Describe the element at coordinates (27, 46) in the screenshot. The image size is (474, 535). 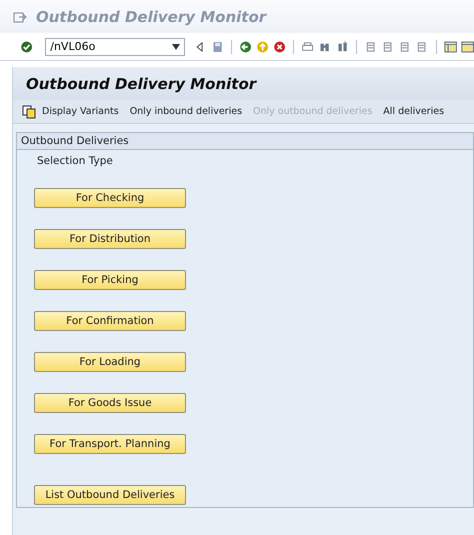
I see `checkmark-icon` at that location.